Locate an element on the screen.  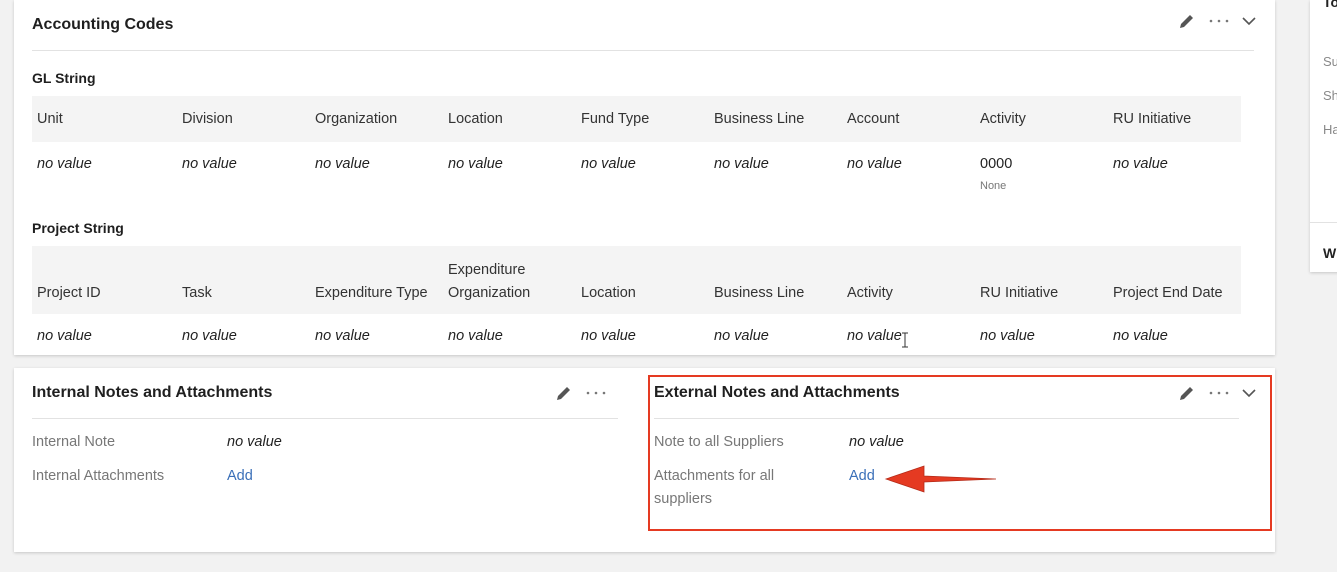
project-header-project-end-date: Project End Date is located at coordinates (1168, 293).